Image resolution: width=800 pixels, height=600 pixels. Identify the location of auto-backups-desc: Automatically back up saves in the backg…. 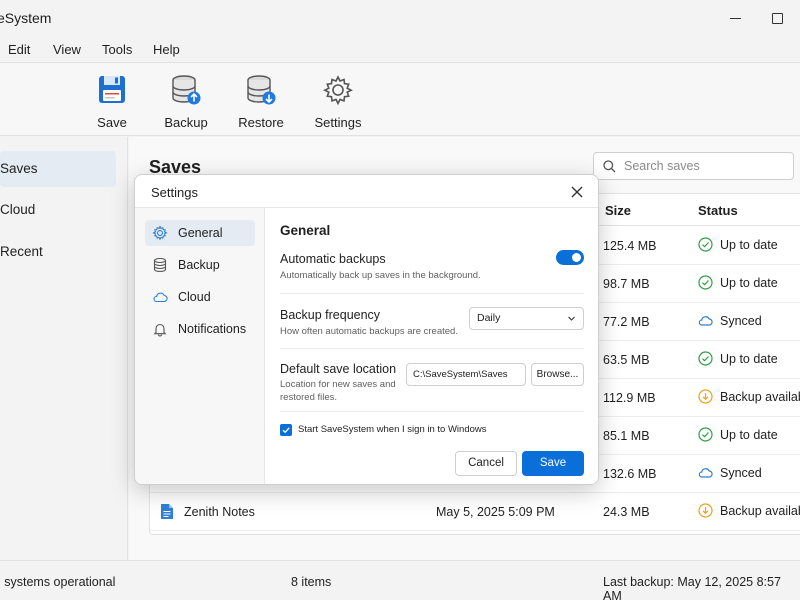
(380, 275).